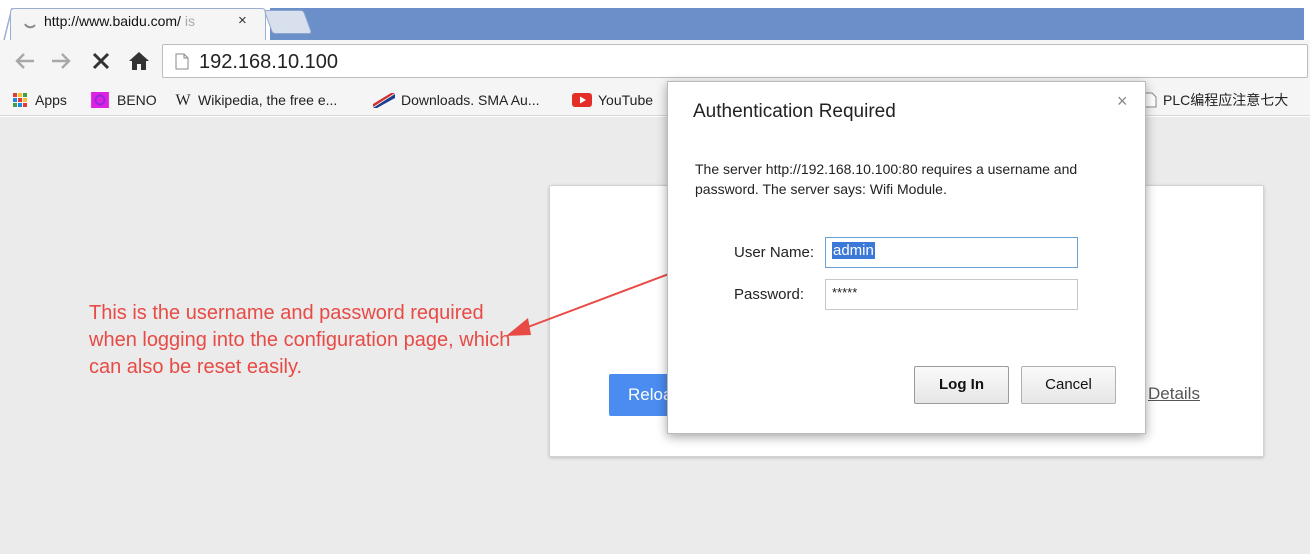  I want to click on bookmark-youtube: YouTube, so click(612, 100).